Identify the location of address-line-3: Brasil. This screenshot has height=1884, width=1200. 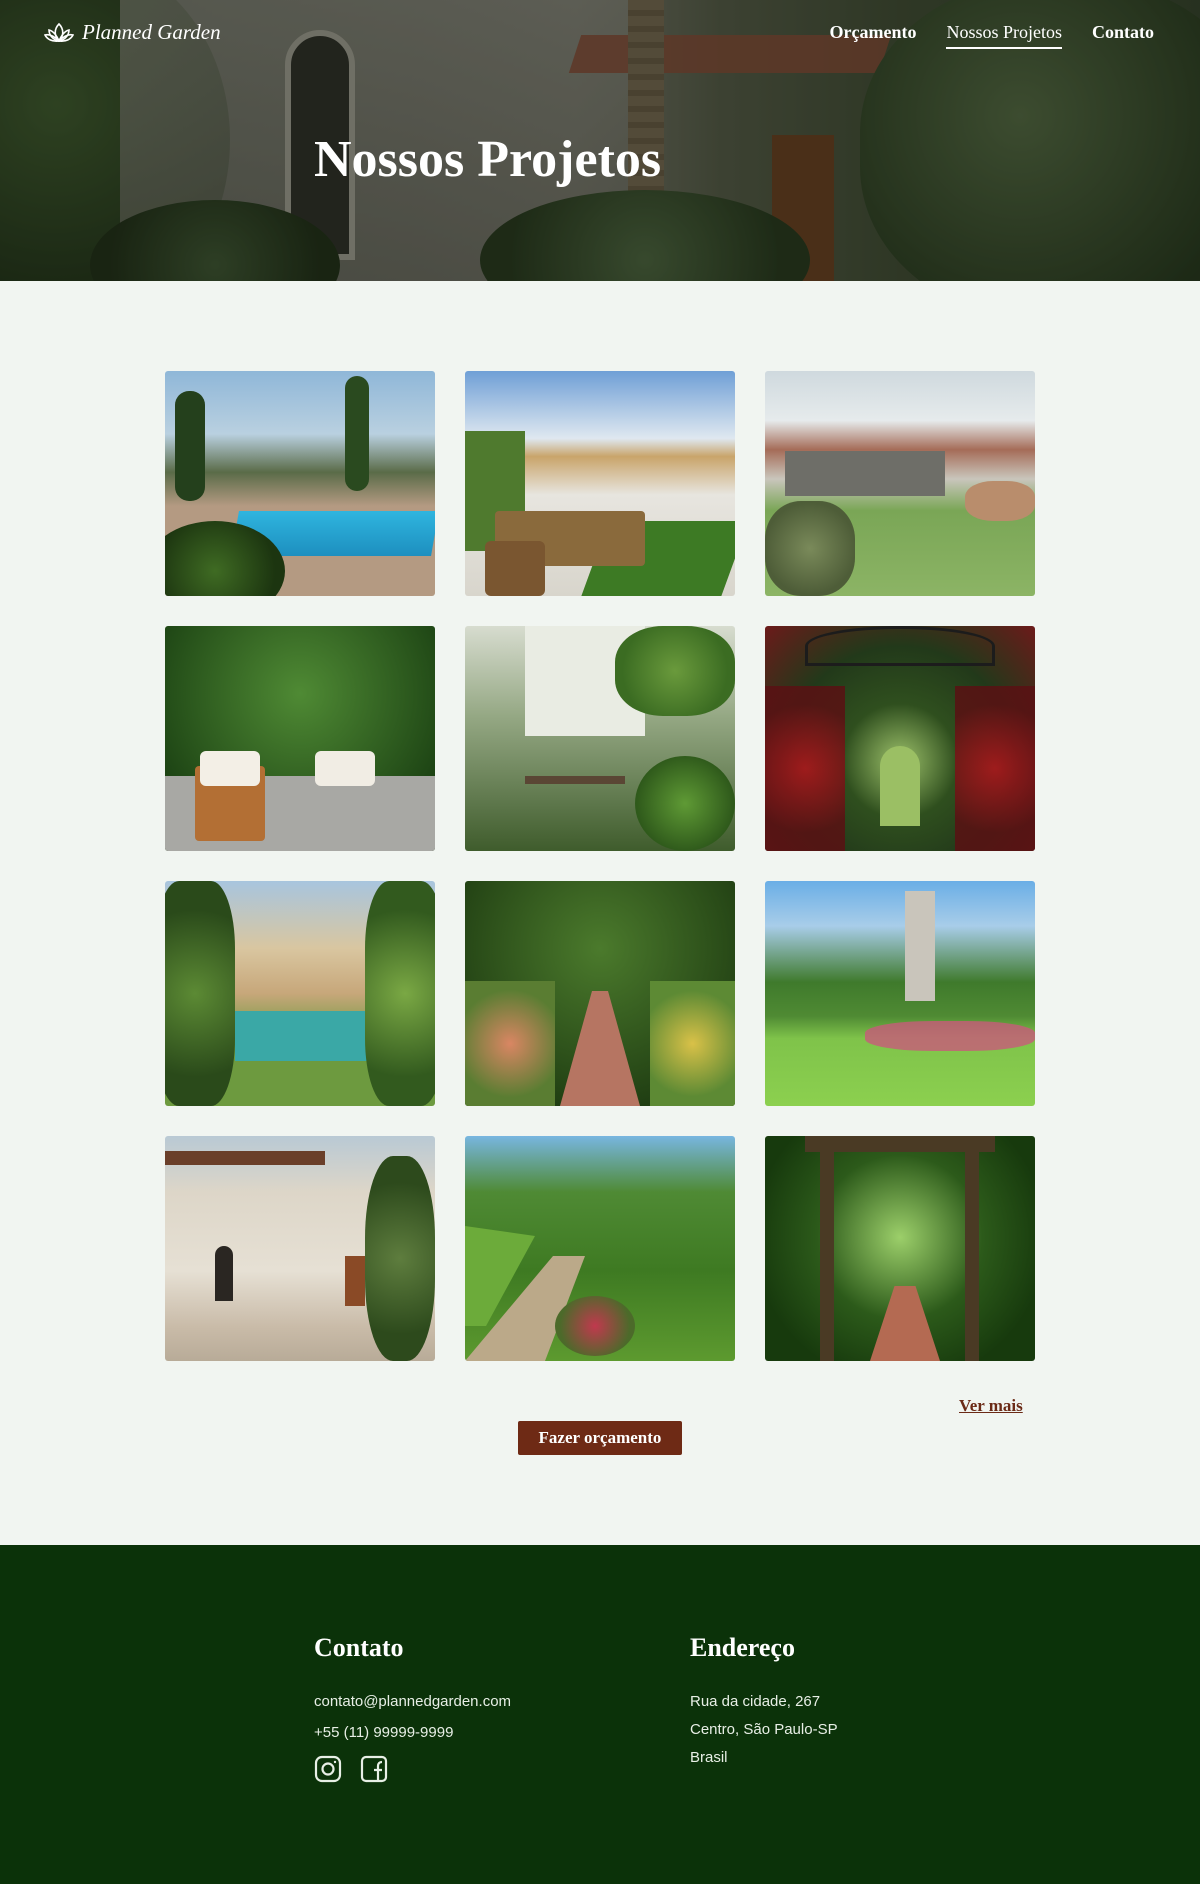
(709, 1757).